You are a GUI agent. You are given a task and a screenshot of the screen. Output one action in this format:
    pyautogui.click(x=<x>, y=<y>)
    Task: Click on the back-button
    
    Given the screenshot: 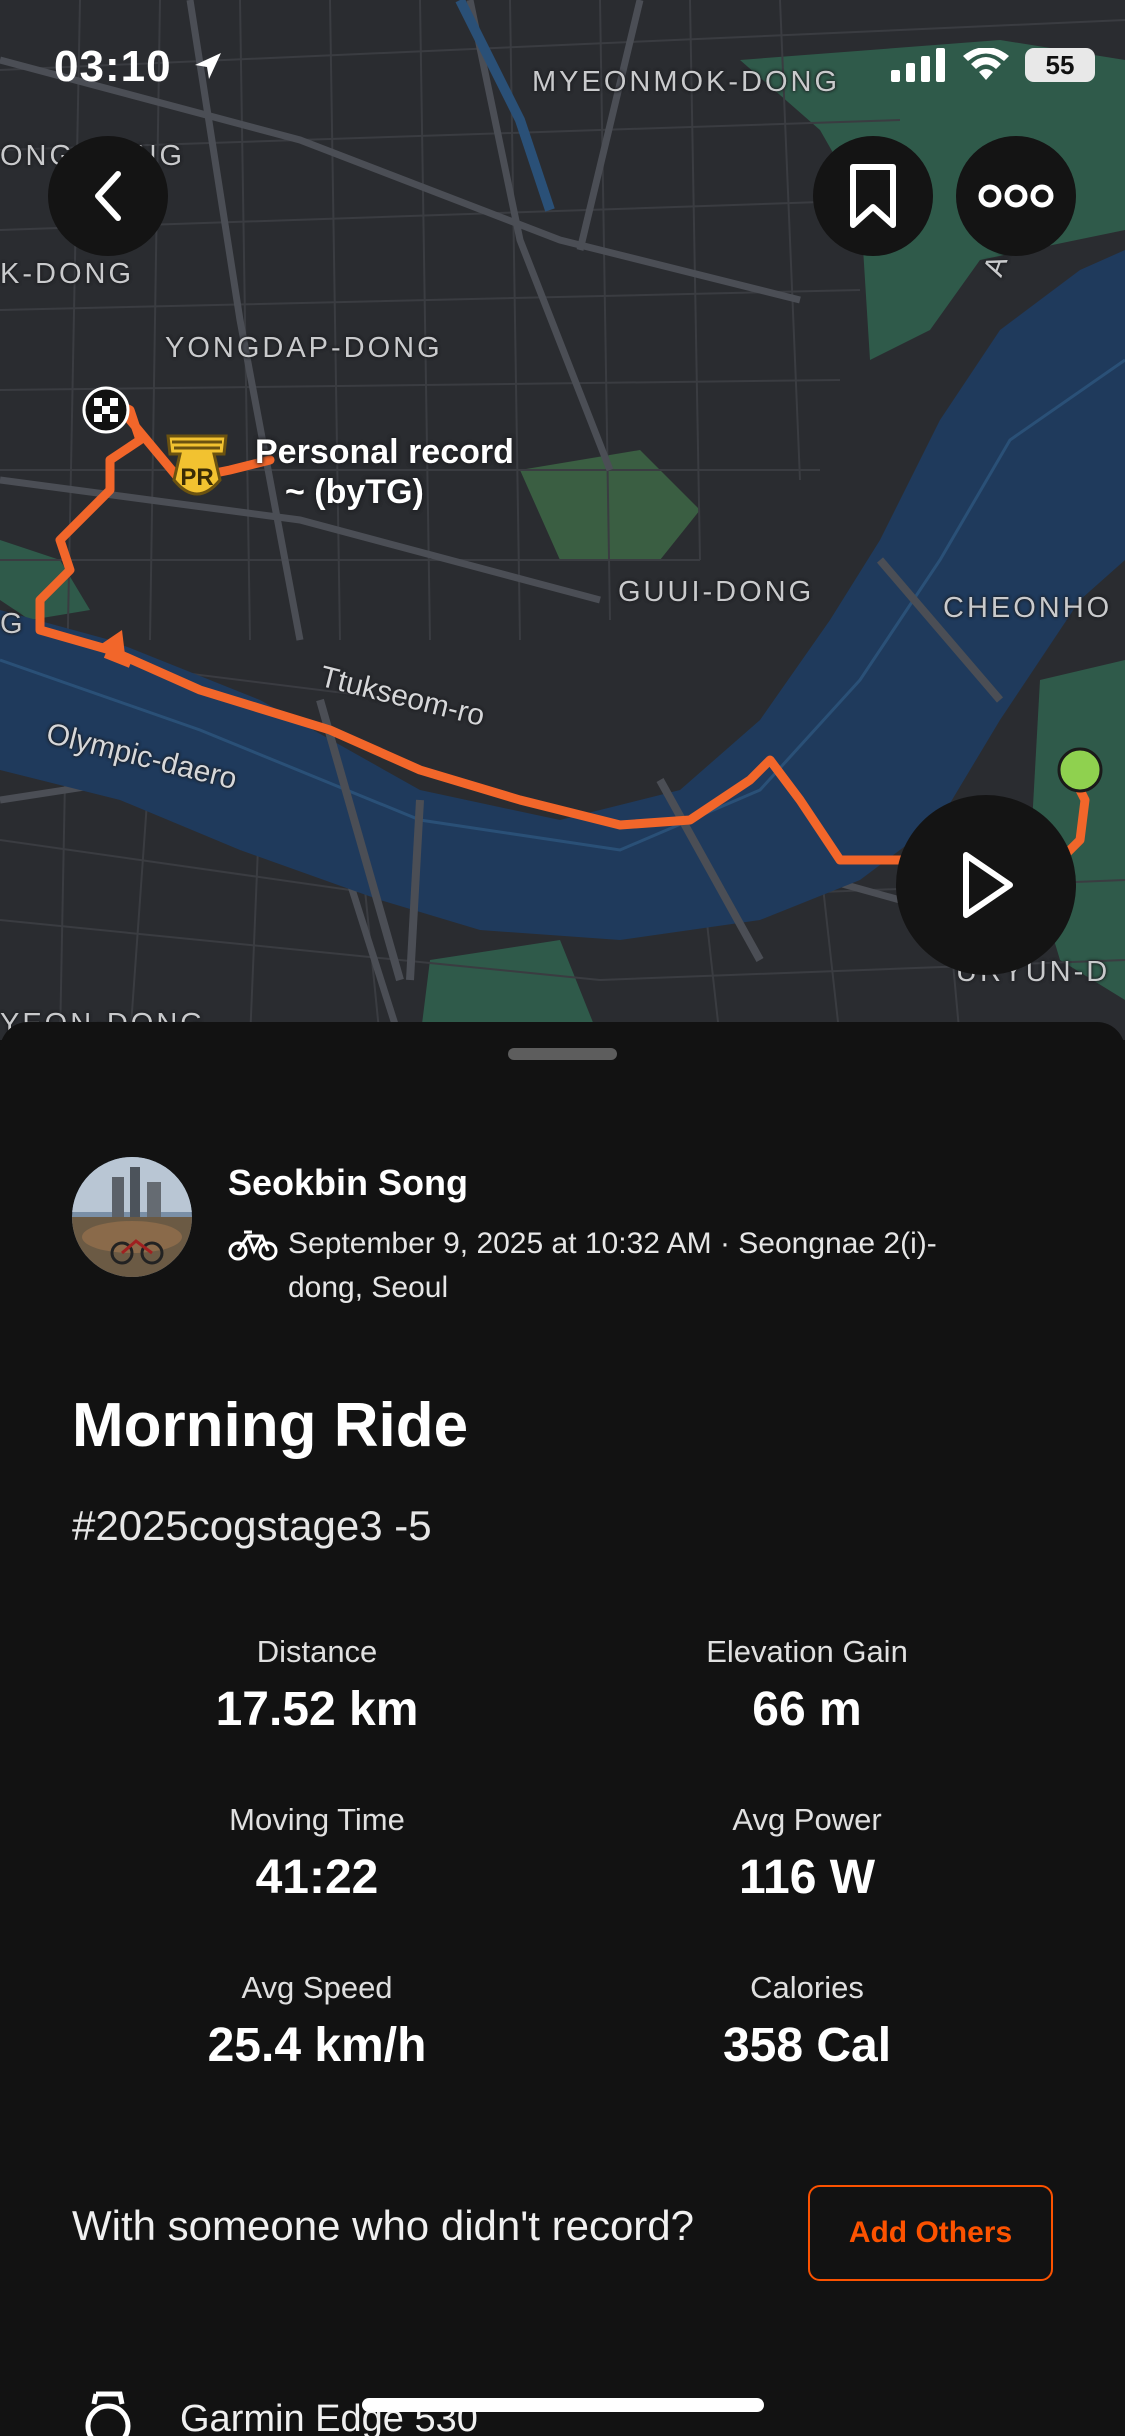 What is the action you would take?
    pyautogui.click(x=108, y=196)
    